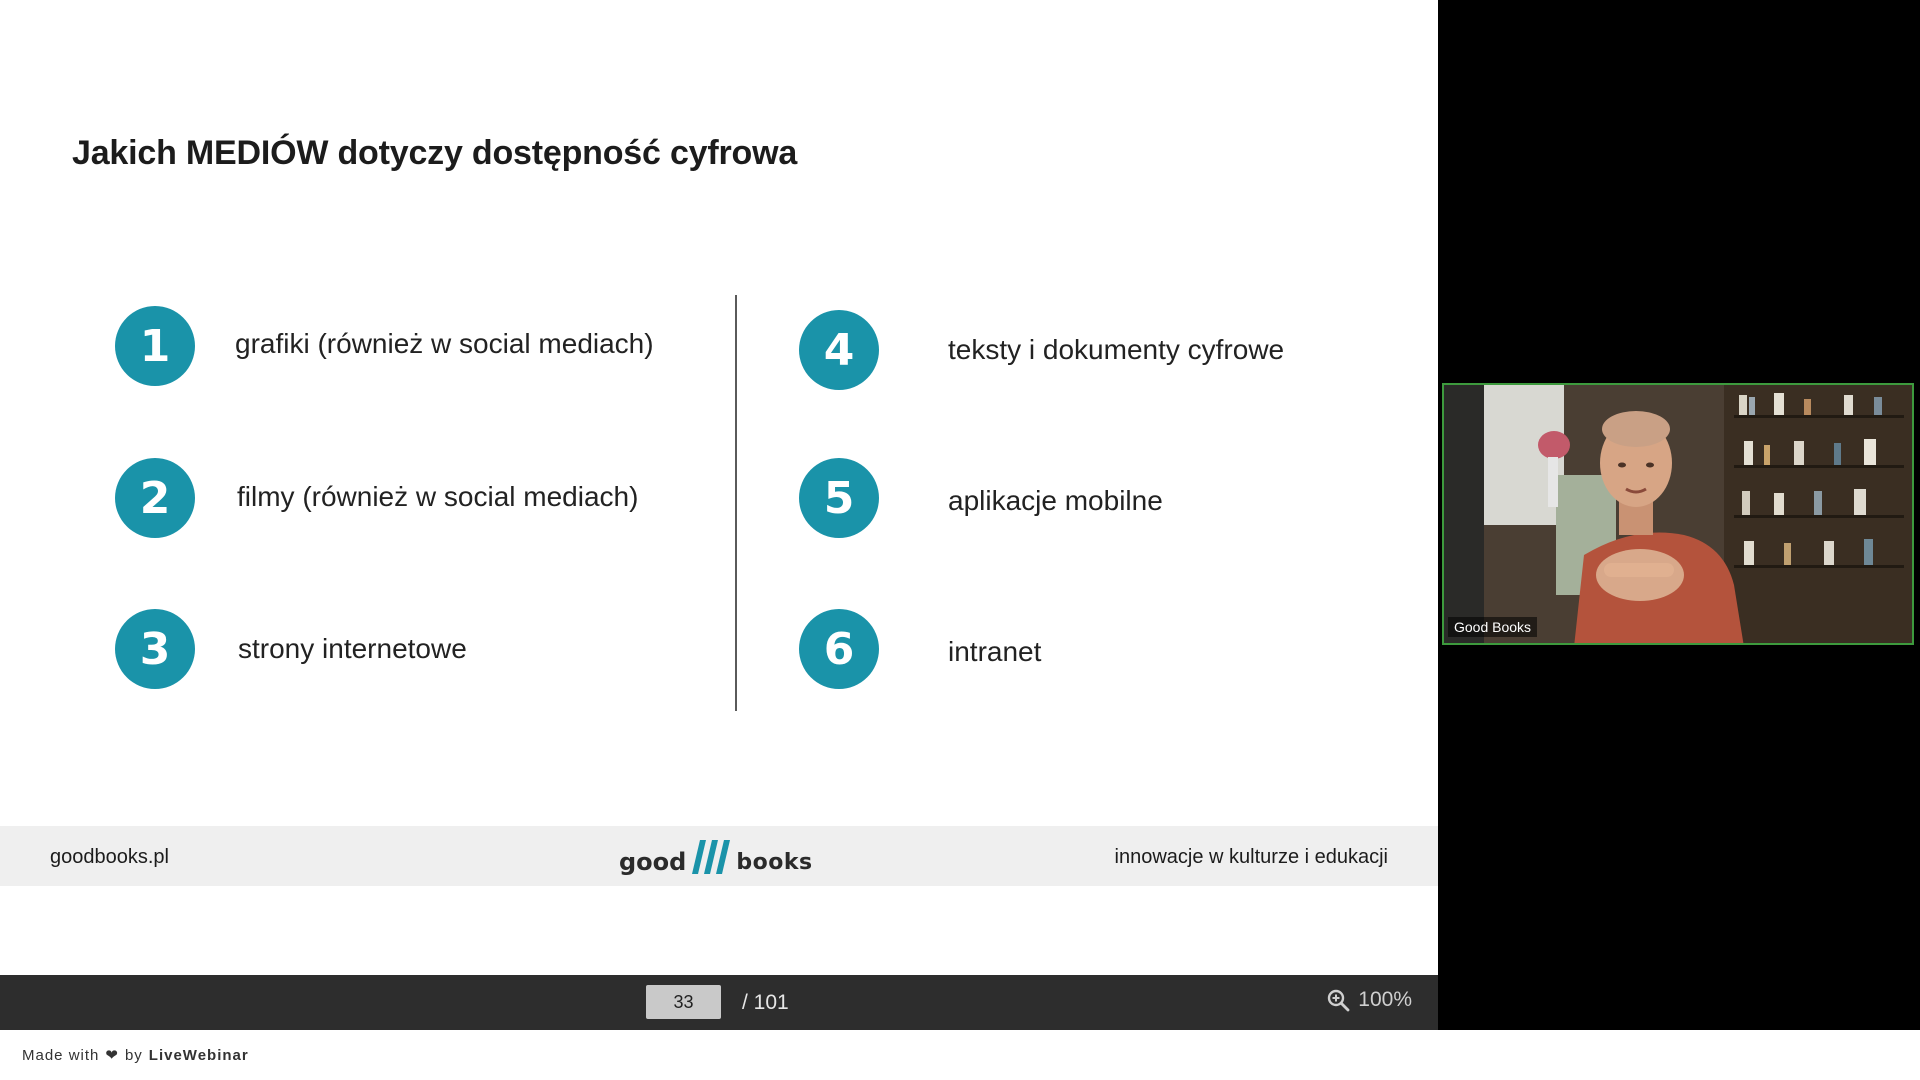 Image resolution: width=1920 pixels, height=1080 pixels. Describe the element at coordinates (920, 649) in the screenshot. I see `list-item: 6 intranet` at that location.